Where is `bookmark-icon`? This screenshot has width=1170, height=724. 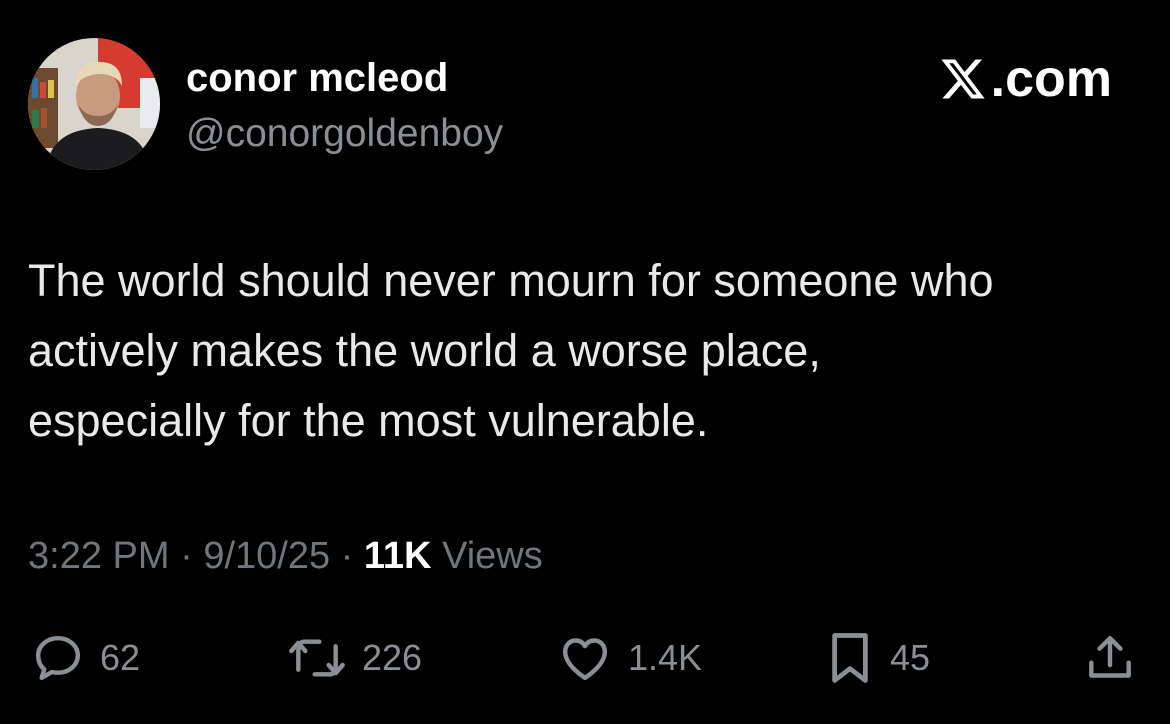
bookmark-icon is located at coordinates (850, 658).